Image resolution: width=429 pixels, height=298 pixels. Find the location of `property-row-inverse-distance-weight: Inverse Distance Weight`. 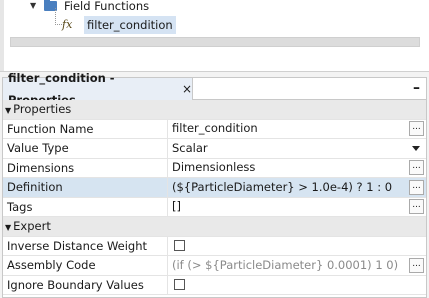

property-row-inverse-distance-weight: Inverse Distance Weight is located at coordinates (214, 246).